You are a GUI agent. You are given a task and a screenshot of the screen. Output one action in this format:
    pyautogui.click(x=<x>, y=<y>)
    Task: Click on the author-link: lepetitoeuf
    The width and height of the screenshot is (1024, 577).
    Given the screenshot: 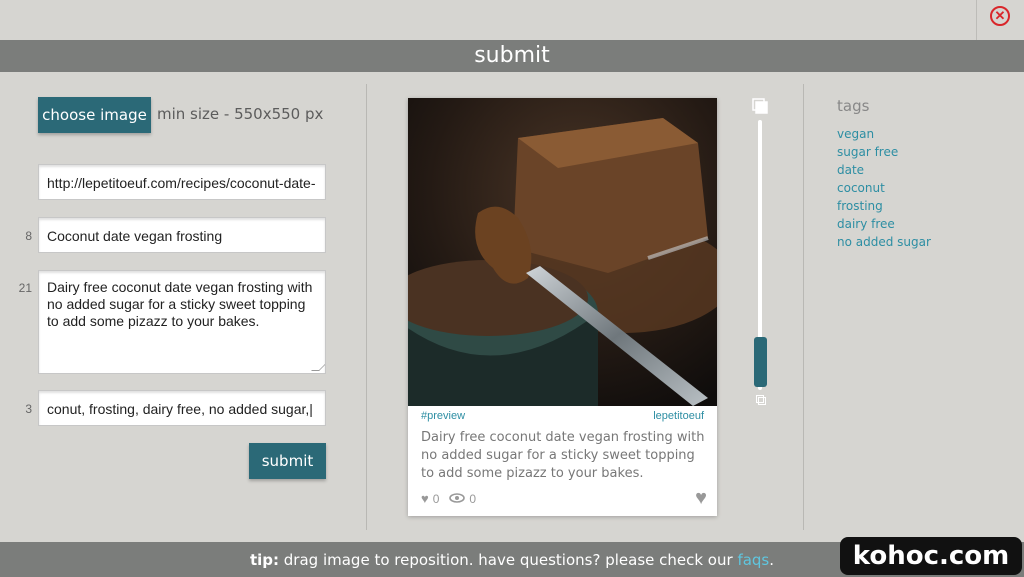 What is the action you would take?
    pyautogui.click(x=678, y=416)
    